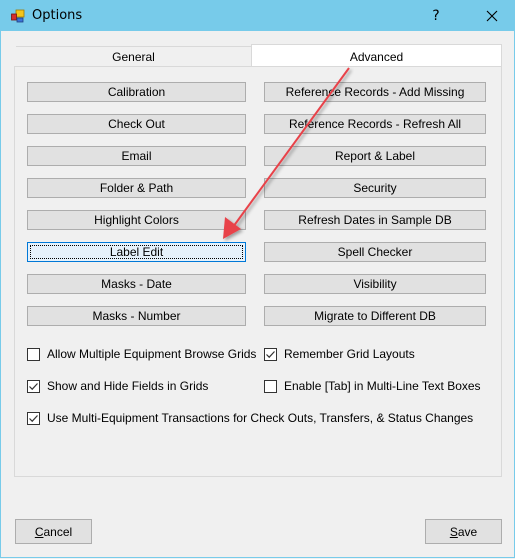  I want to click on masks-date-button: Masks - Date, so click(136, 284).